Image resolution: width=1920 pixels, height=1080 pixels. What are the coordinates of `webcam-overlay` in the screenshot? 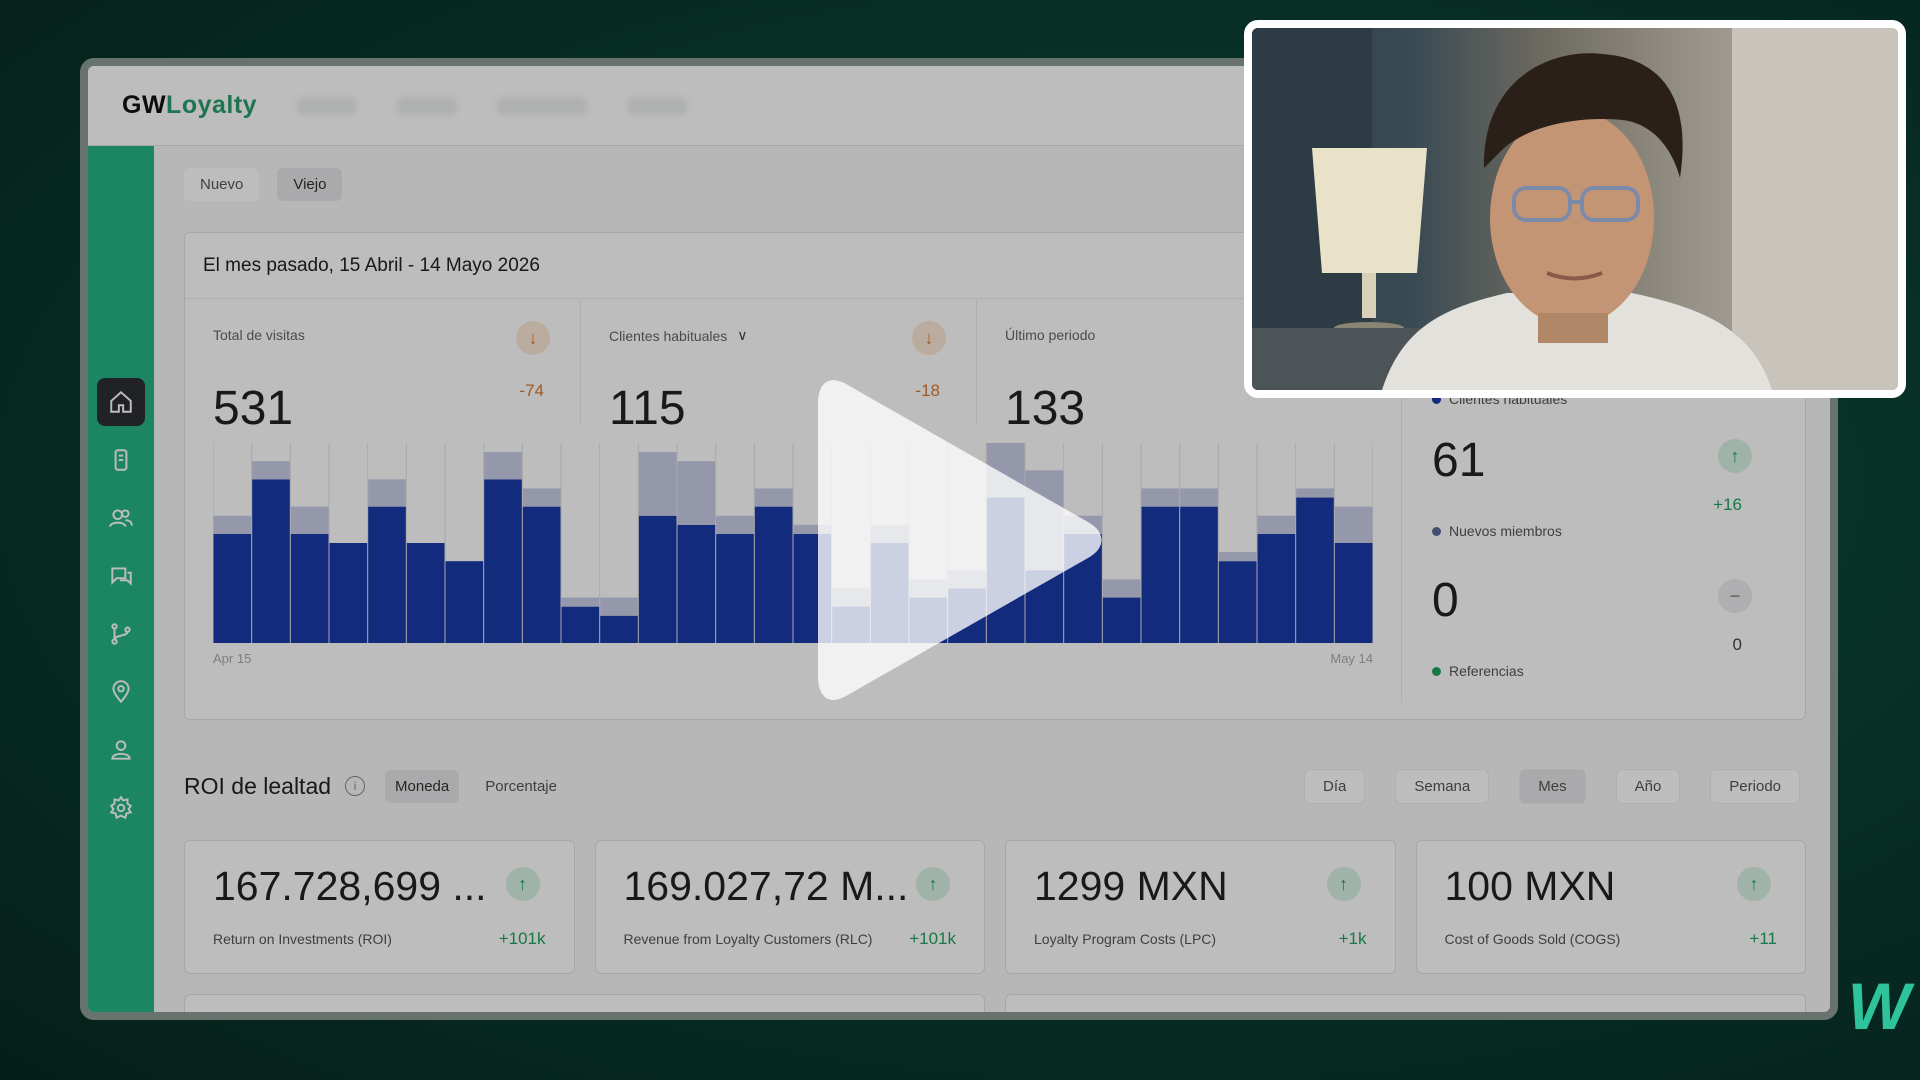 It's located at (1575, 209).